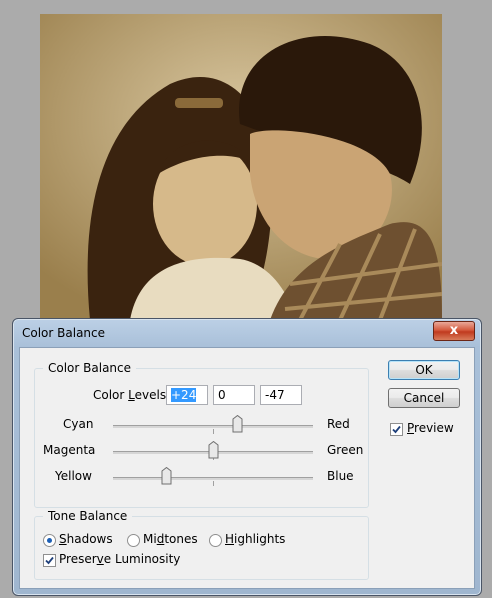 This screenshot has height=598, width=492. I want to click on slider-cyan-label: Cyan, so click(78, 424).